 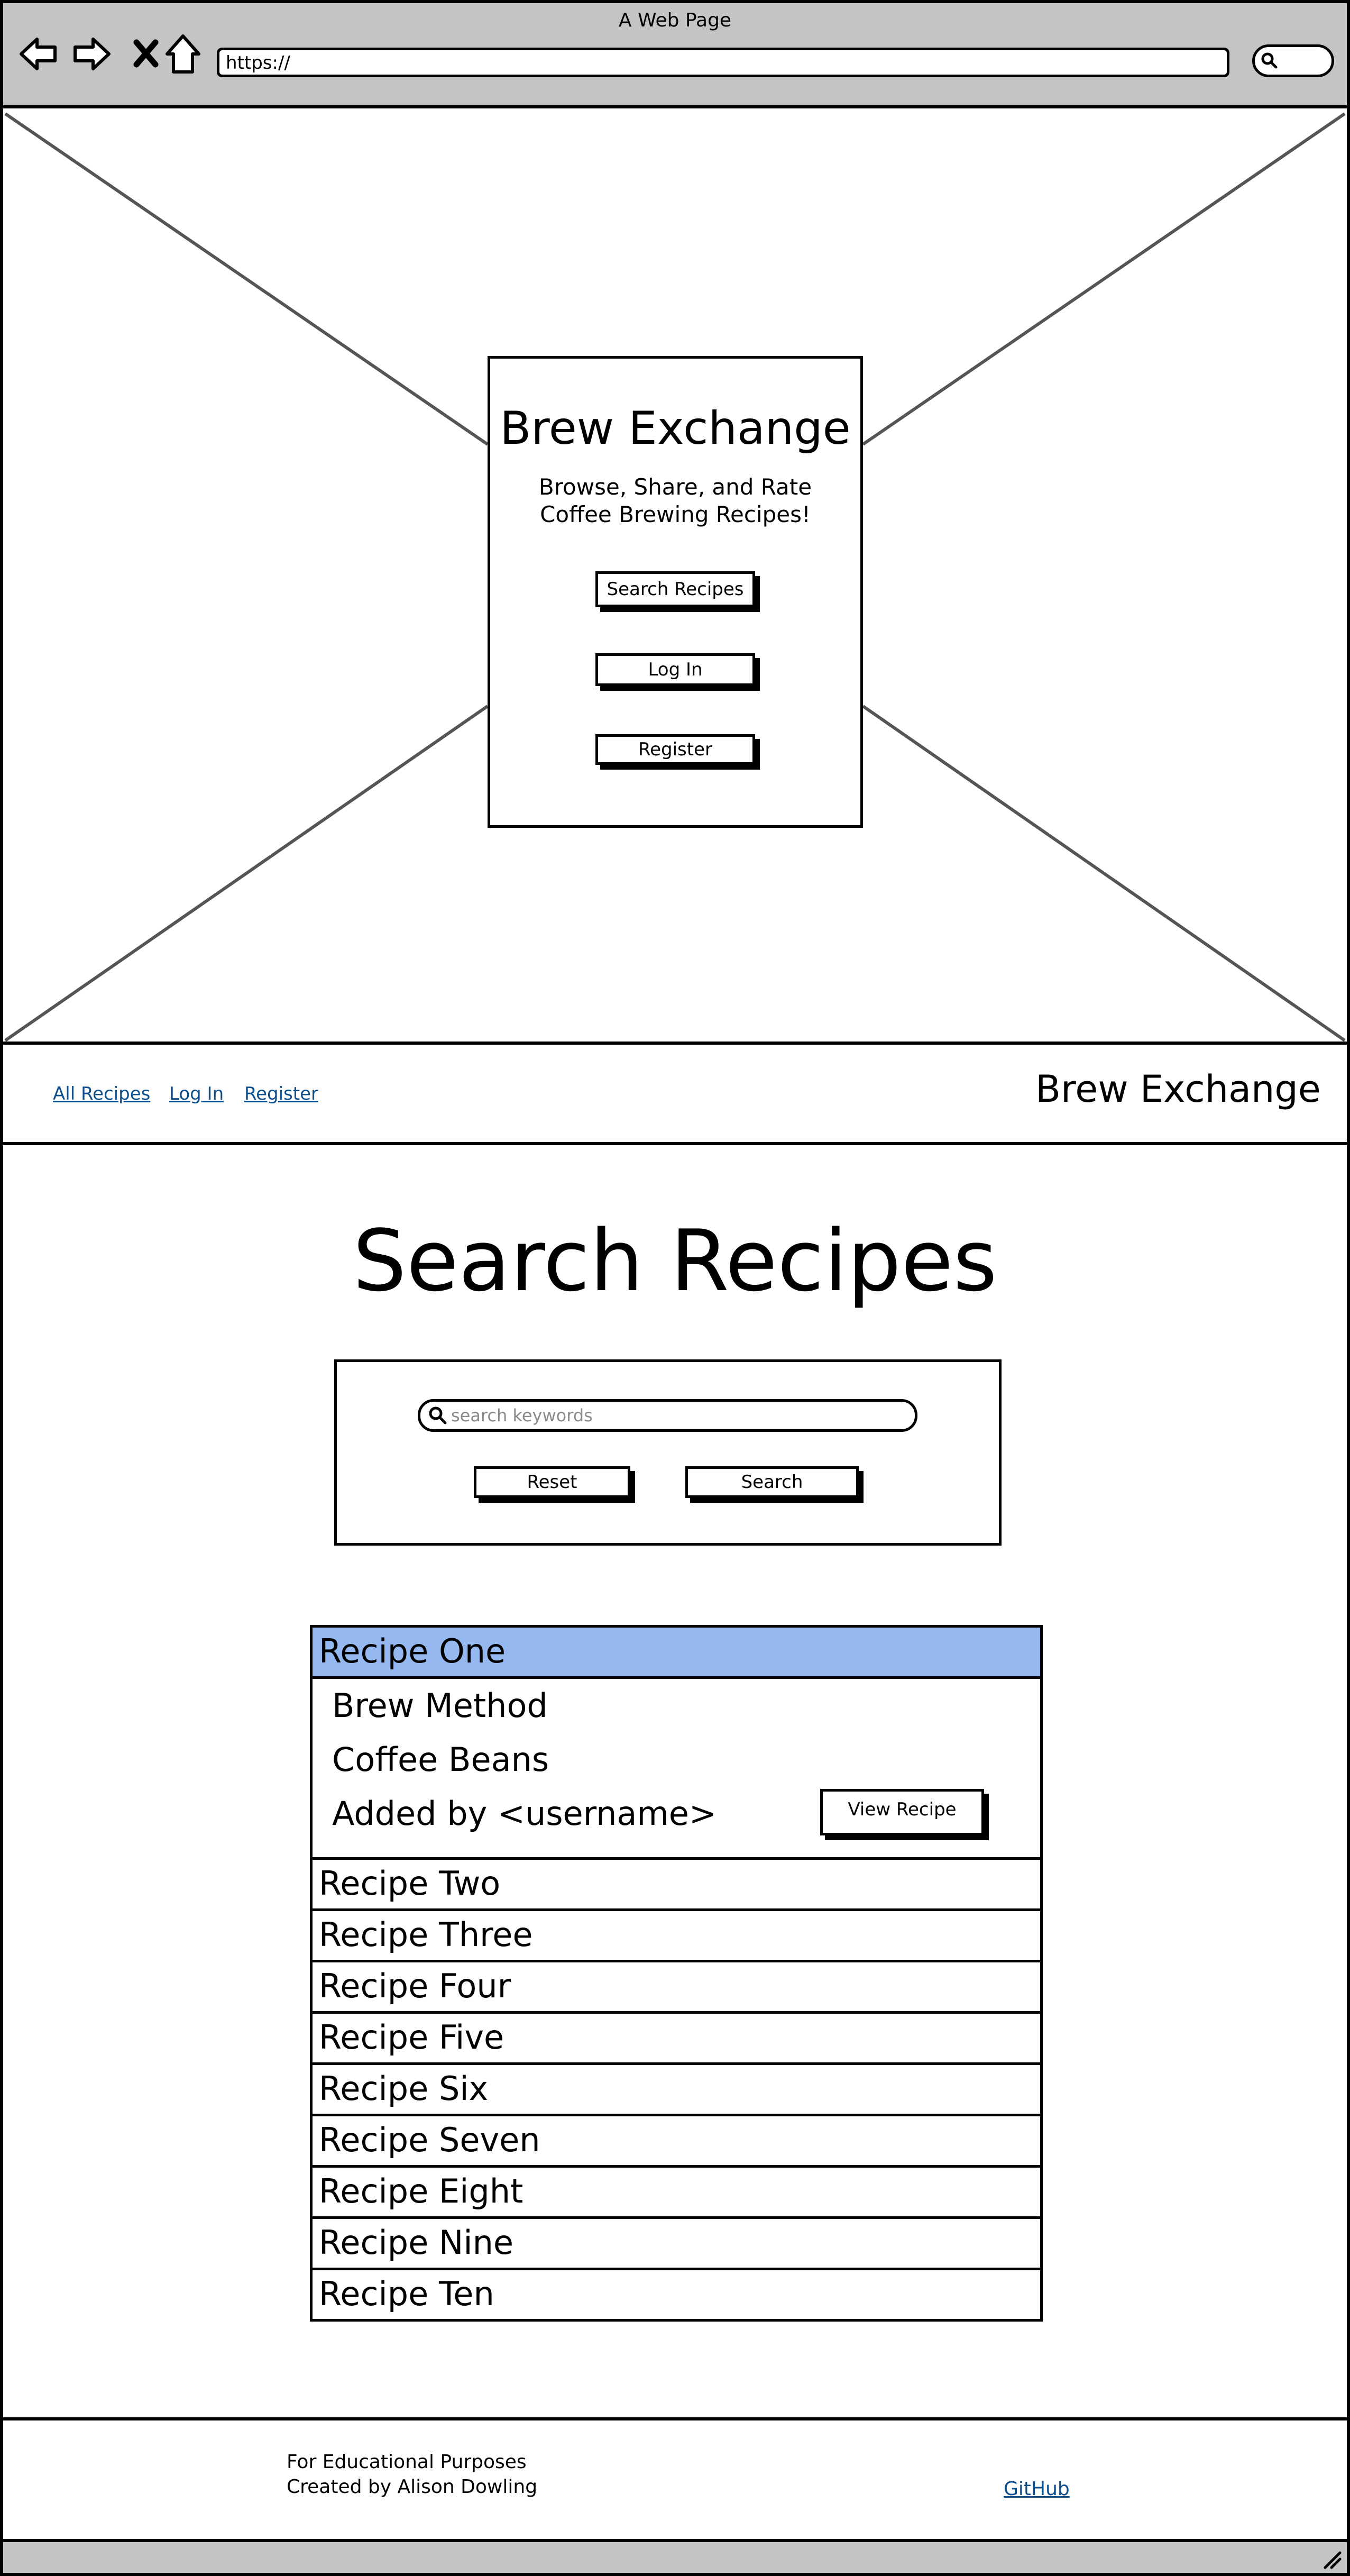 What do you see at coordinates (677, 2295) in the screenshot?
I see `list-item: Recipe Ten` at bounding box center [677, 2295].